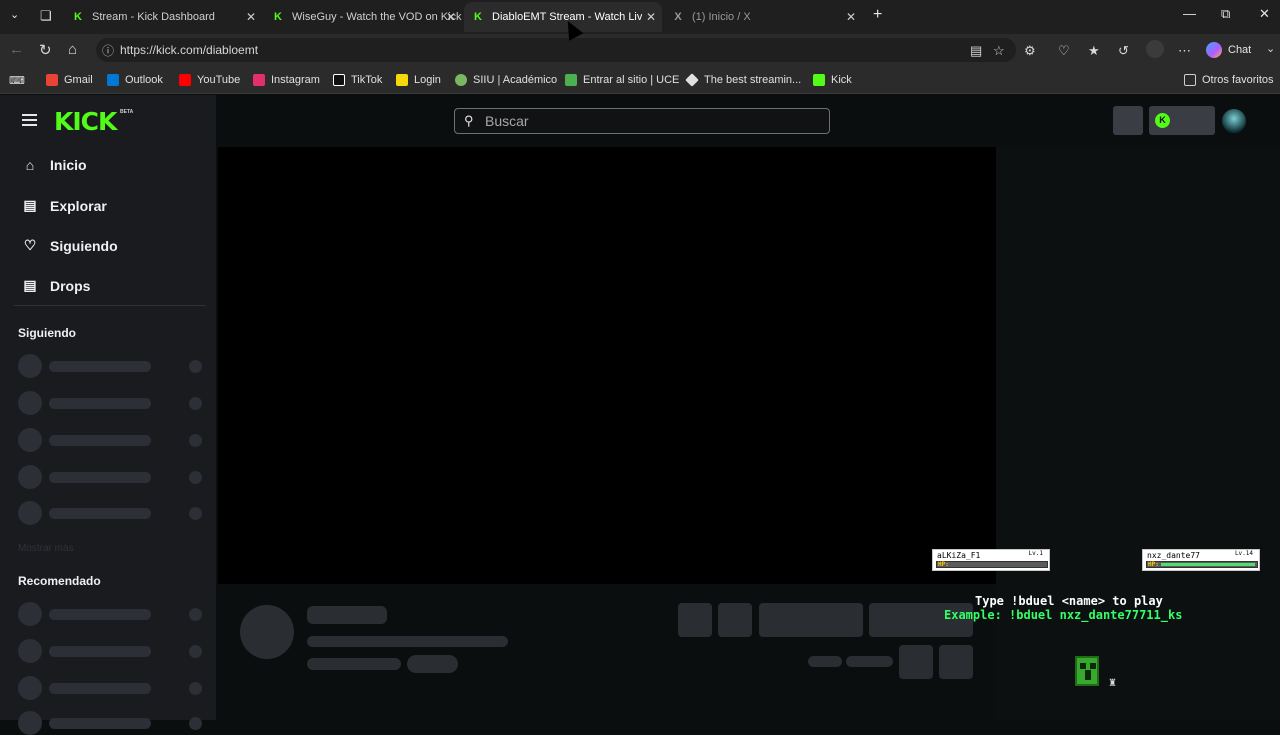  What do you see at coordinates (14, 14) in the screenshot?
I see `tab-list-chevron-icon: ⌄` at bounding box center [14, 14].